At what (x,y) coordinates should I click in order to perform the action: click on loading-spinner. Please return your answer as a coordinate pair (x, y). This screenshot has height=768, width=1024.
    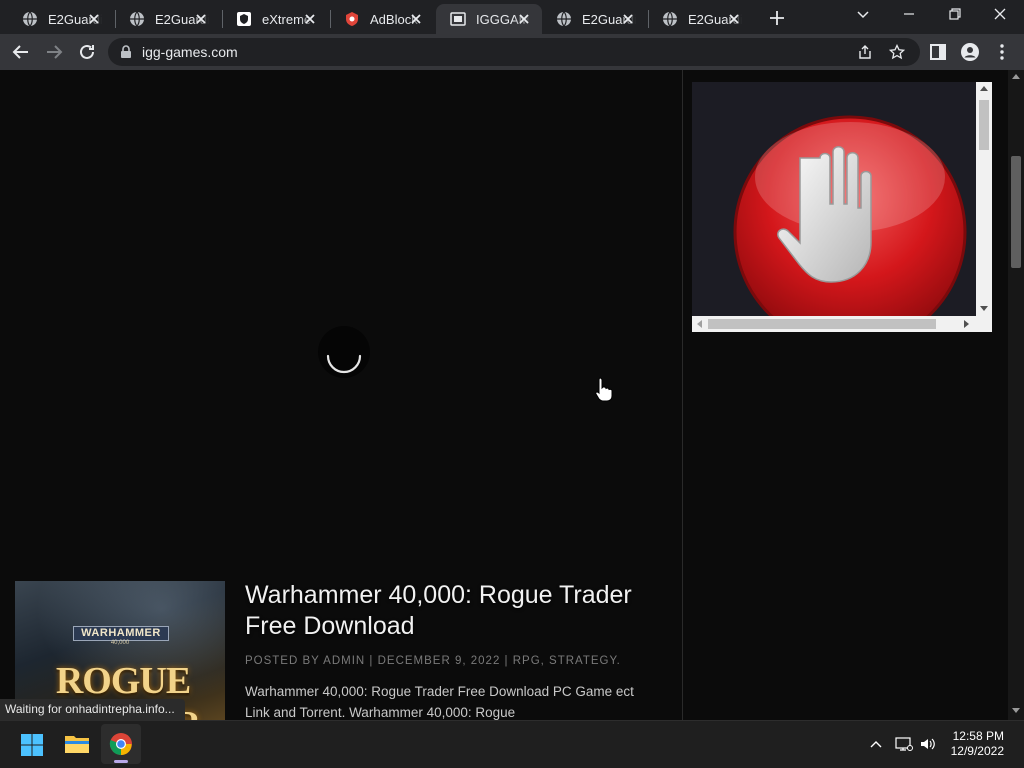
    Looking at the image, I should click on (344, 352).